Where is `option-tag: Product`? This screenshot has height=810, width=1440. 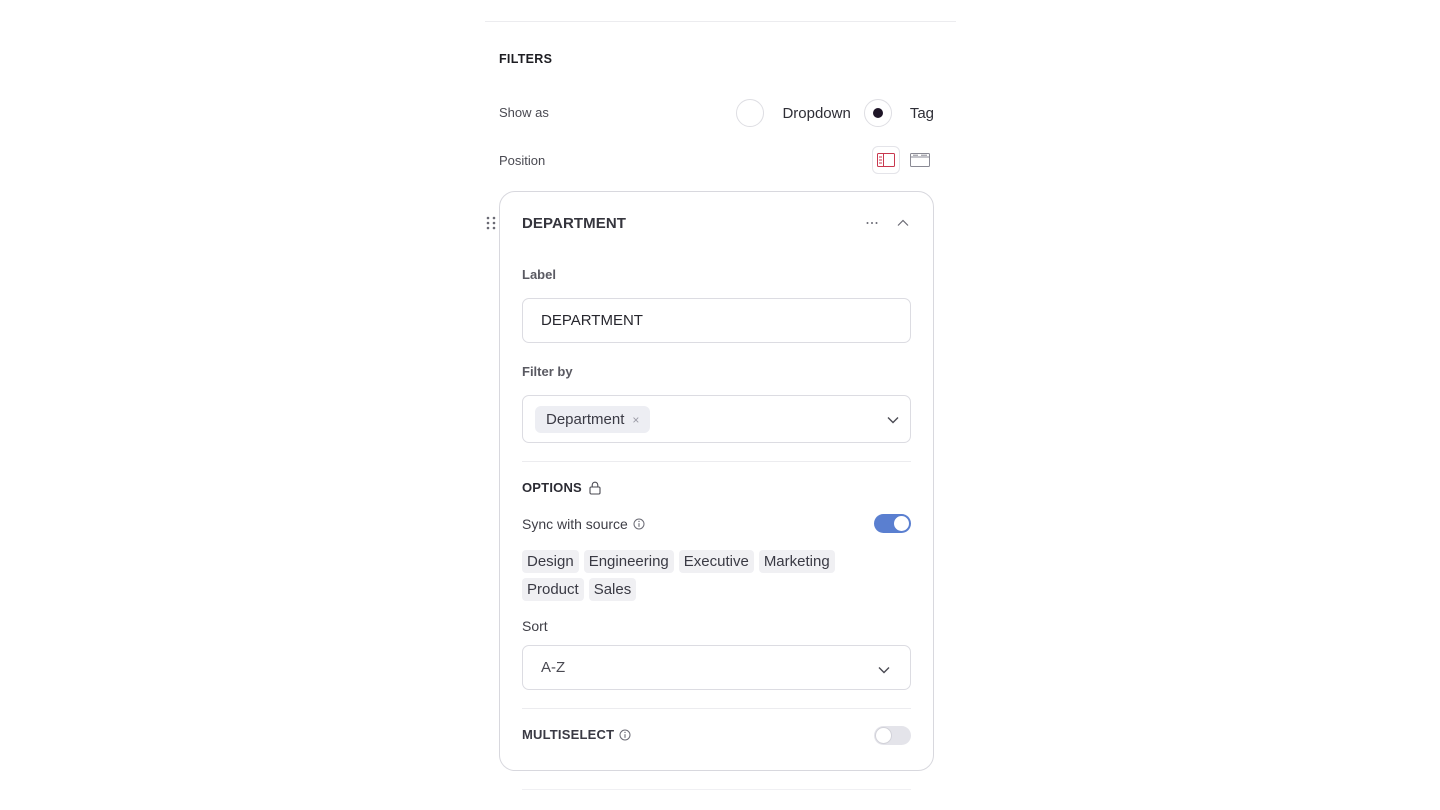
option-tag: Product is located at coordinates (553, 589).